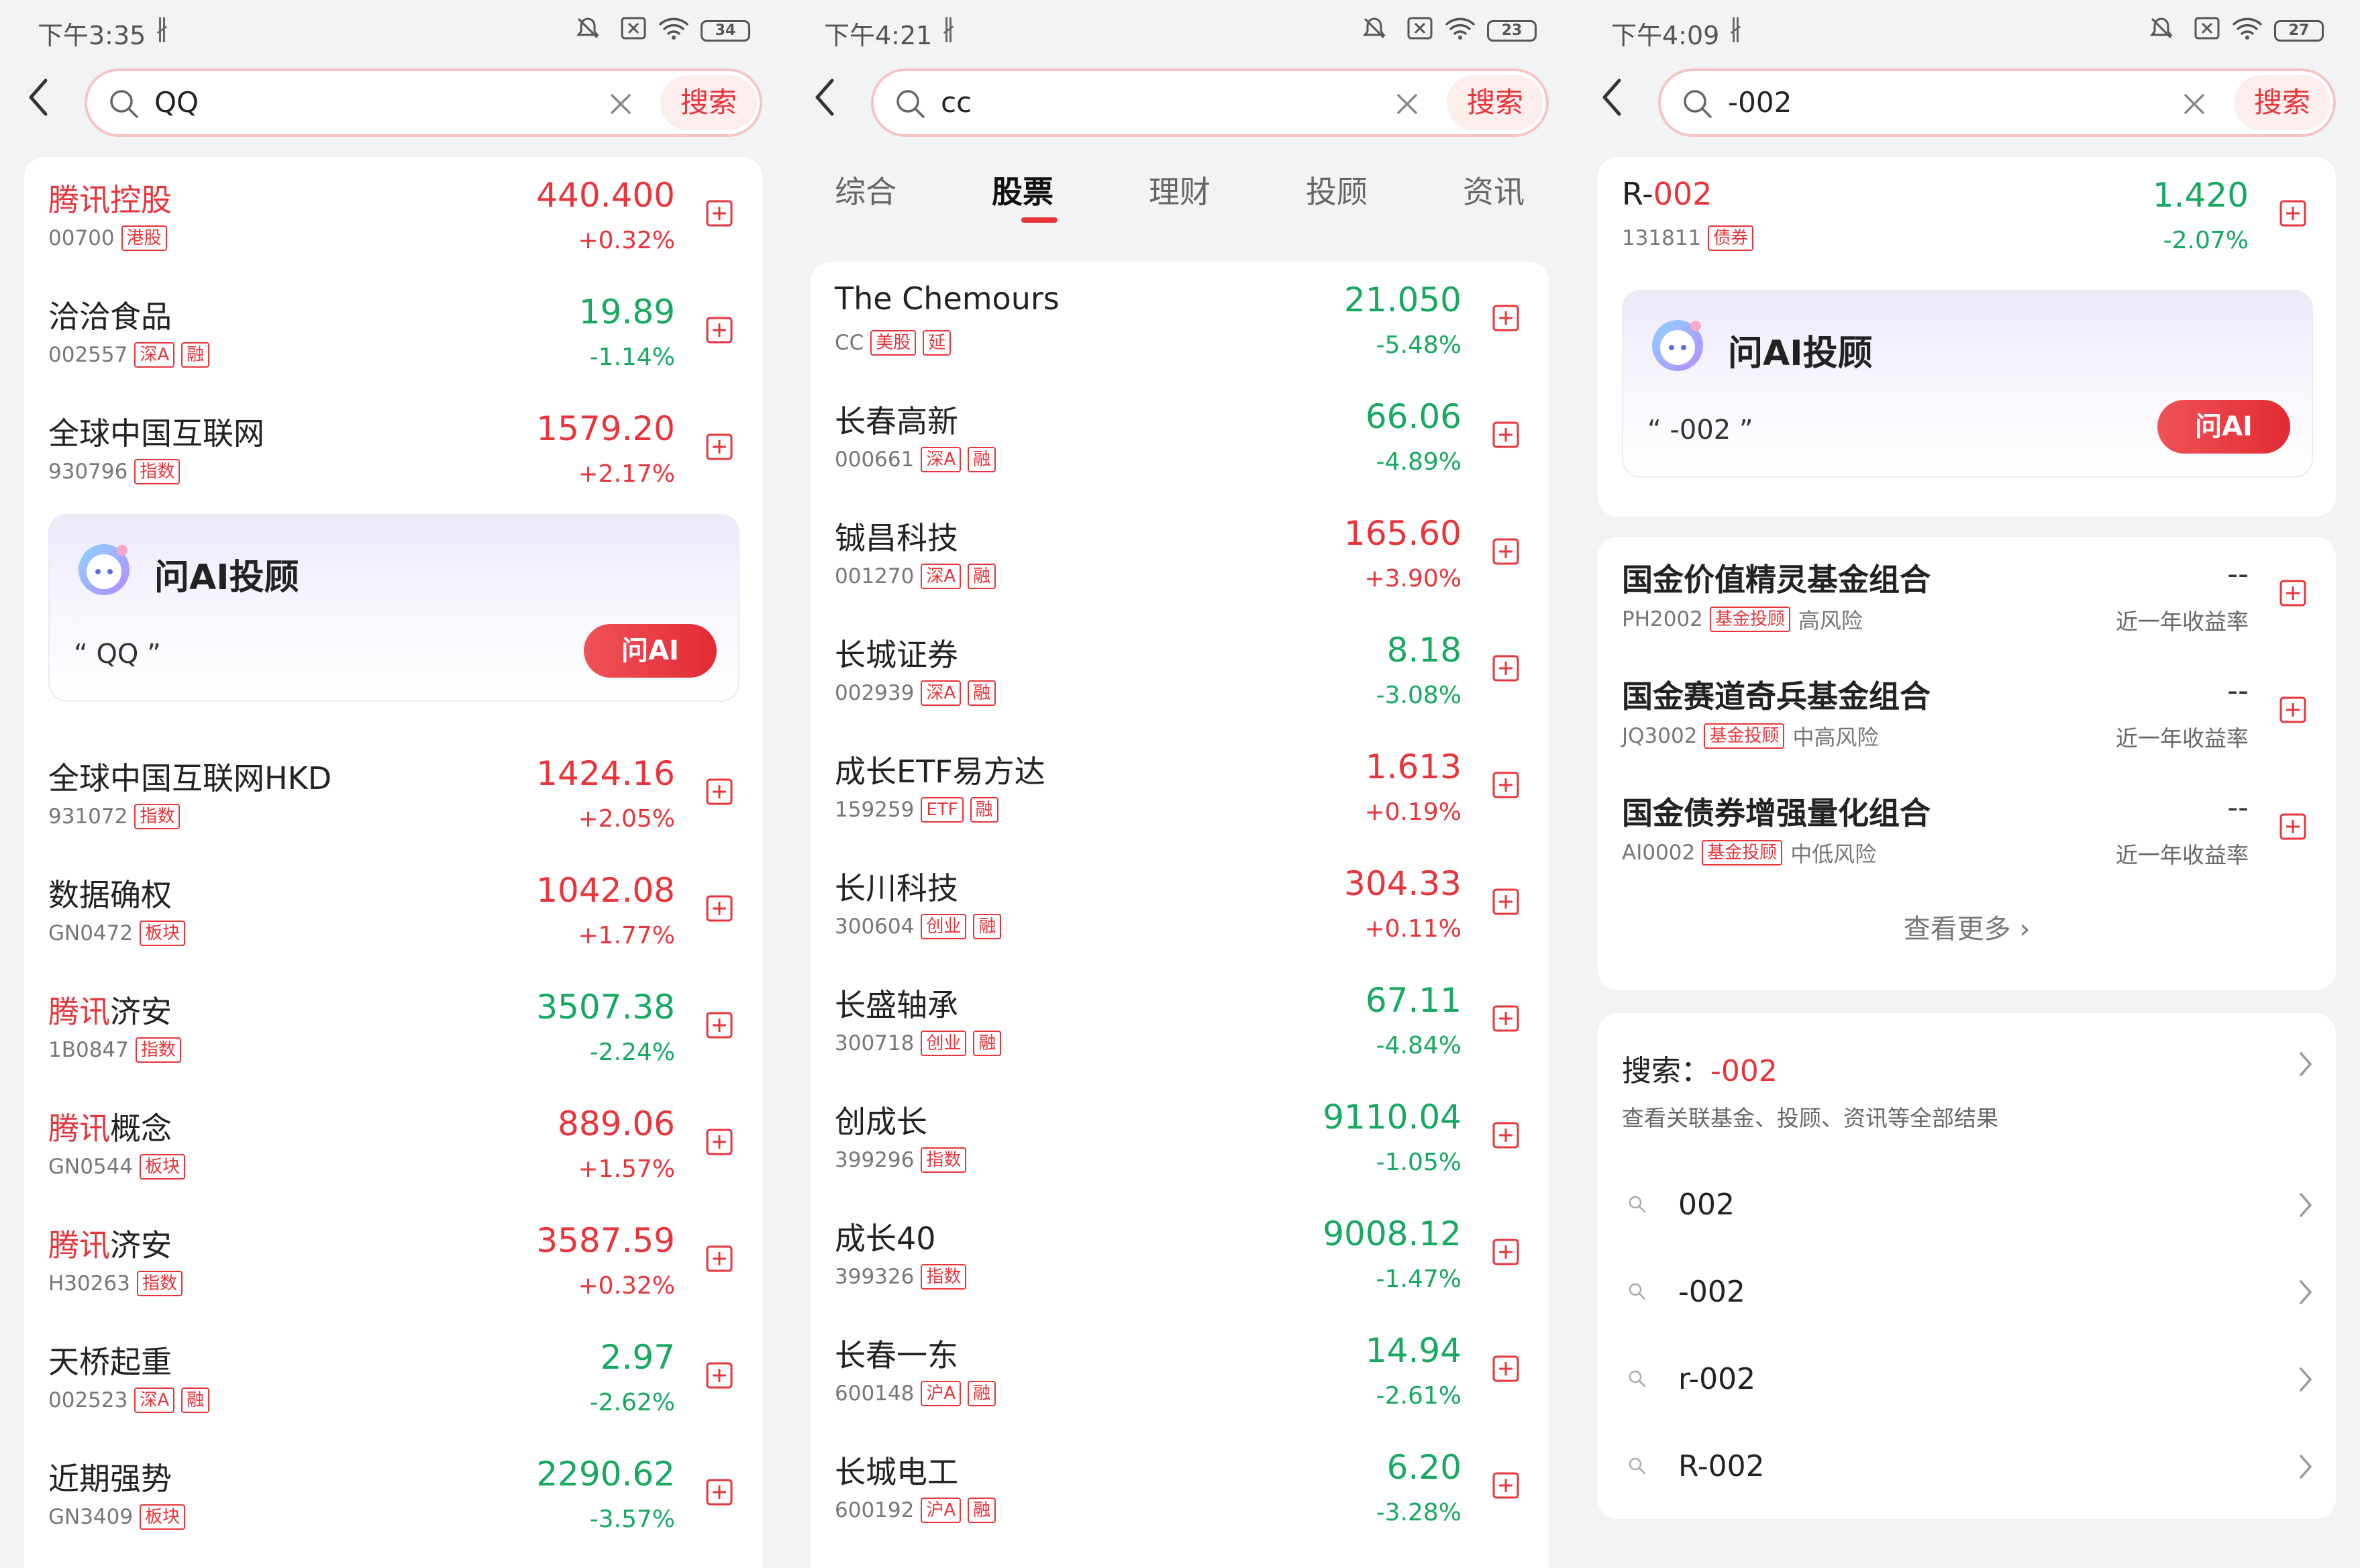 The height and width of the screenshot is (1568, 2360). Describe the element at coordinates (1700, 1068) in the screenshot. I see `search-all-link: 搜索：-002` at that location.